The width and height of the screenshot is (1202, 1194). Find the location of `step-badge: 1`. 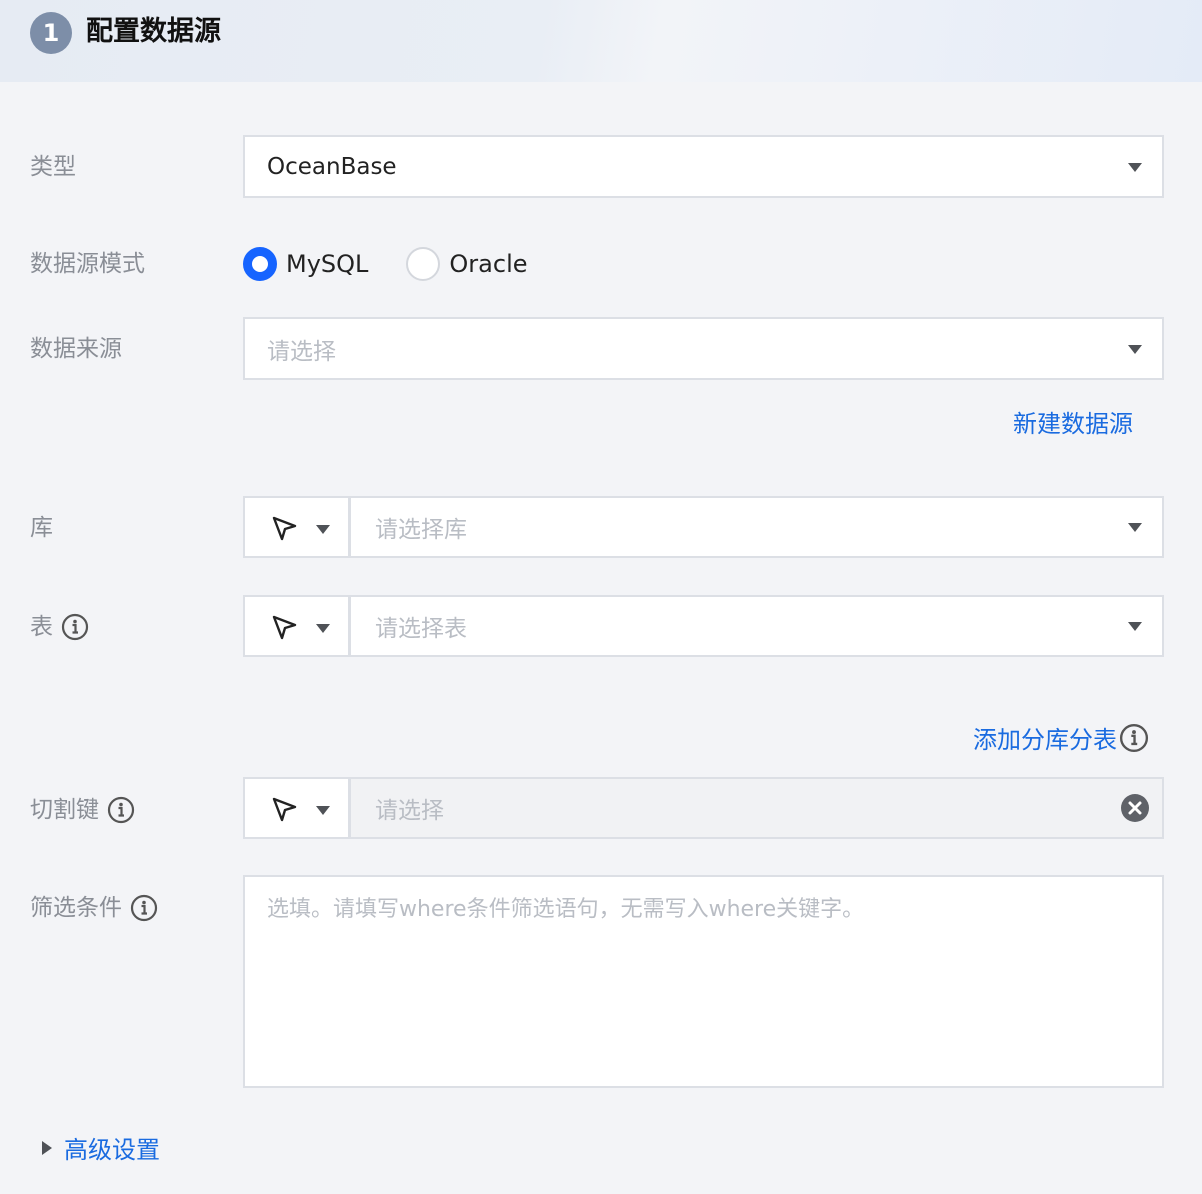

step-badge: 1 is located at coordinates (51, 33).